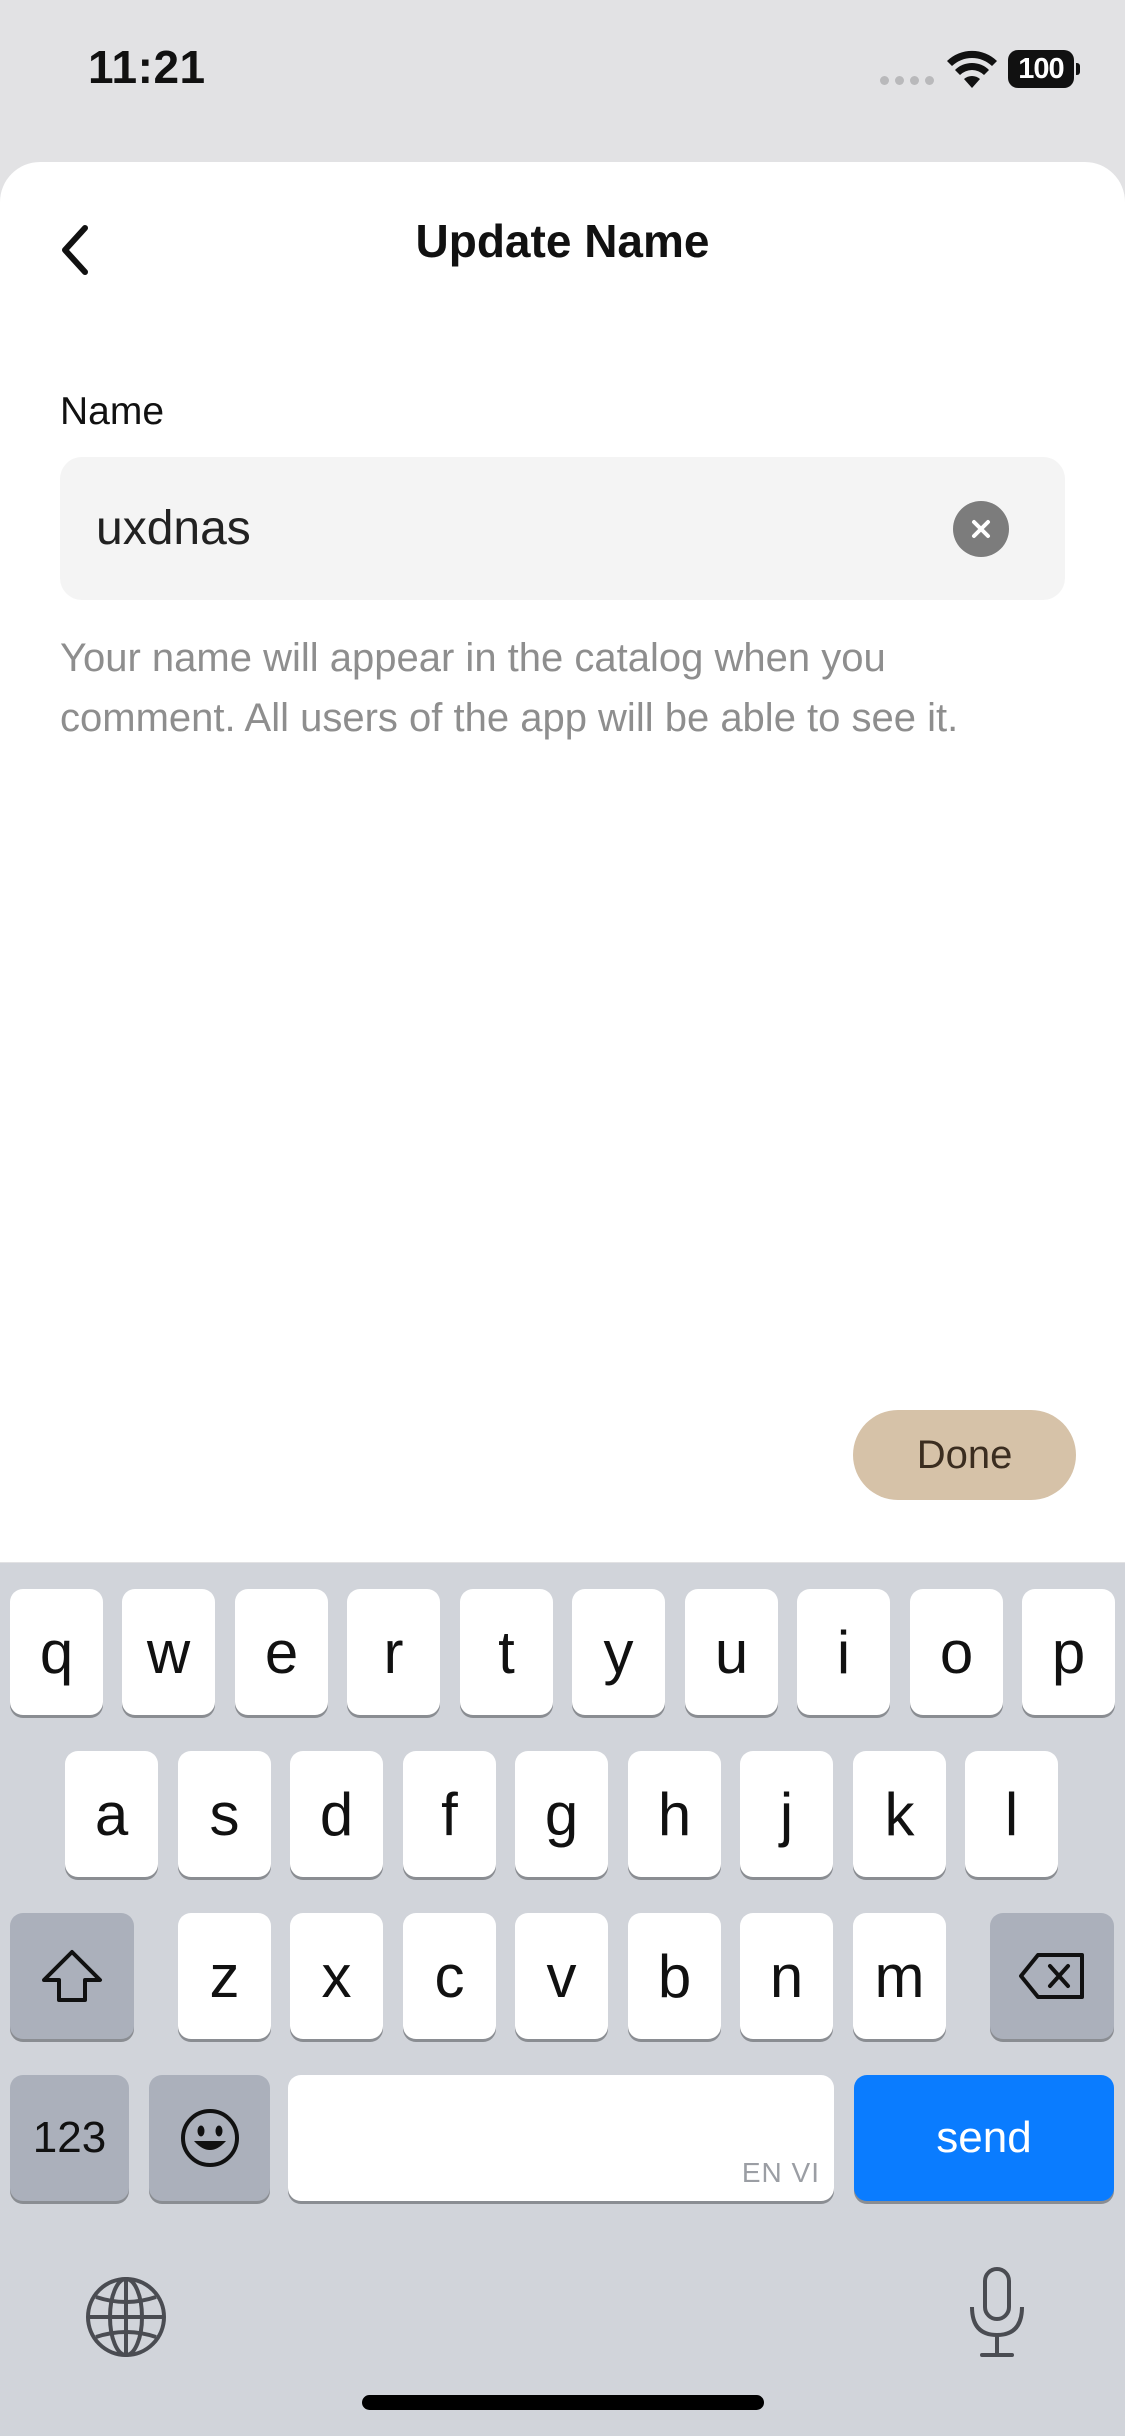 The height and width of the screenshot is (2436, 1125). I want to click on backspace-key, so click(1052, 1976).